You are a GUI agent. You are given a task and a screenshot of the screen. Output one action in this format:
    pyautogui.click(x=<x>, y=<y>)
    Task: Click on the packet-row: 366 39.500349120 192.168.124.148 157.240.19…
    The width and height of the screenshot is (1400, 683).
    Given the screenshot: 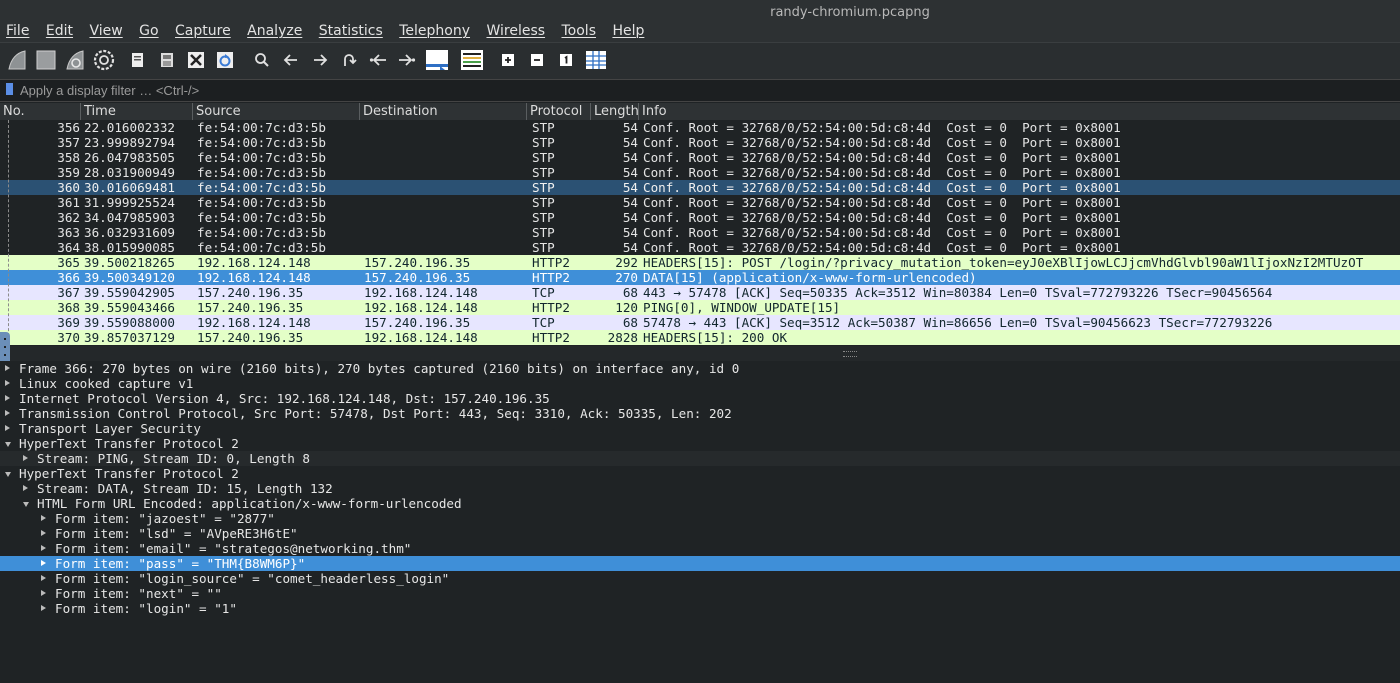 What is the action you would take?
    pyautogui.click(x=700, y=277)
    